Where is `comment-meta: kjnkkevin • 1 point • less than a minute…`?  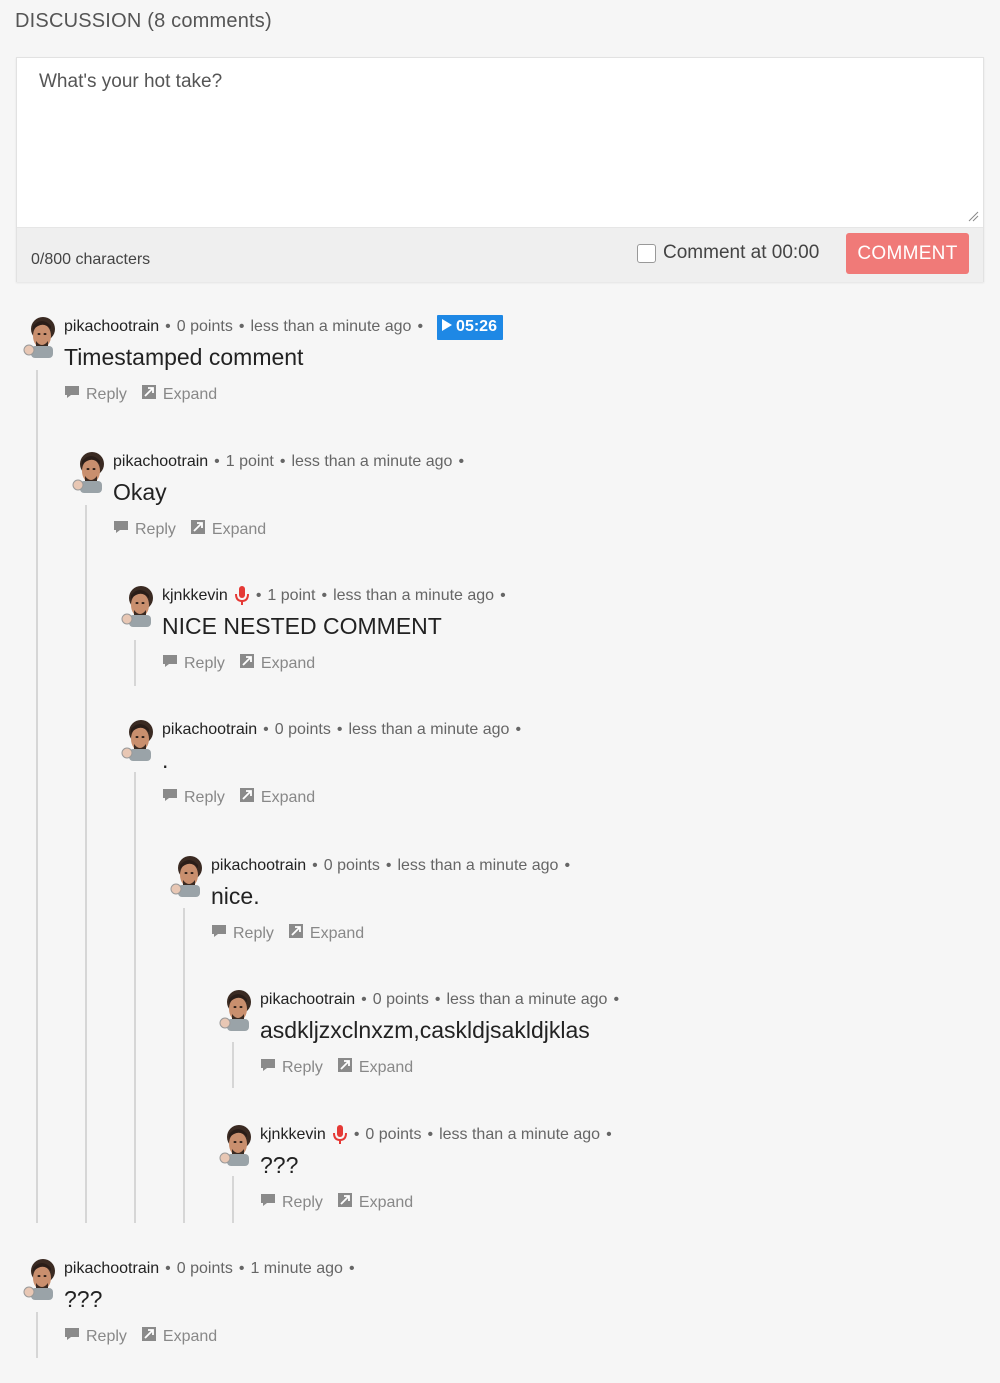
comment-meta: kjnkkevin • 1 point • less than a minute… is located at coordinates (337, 596).